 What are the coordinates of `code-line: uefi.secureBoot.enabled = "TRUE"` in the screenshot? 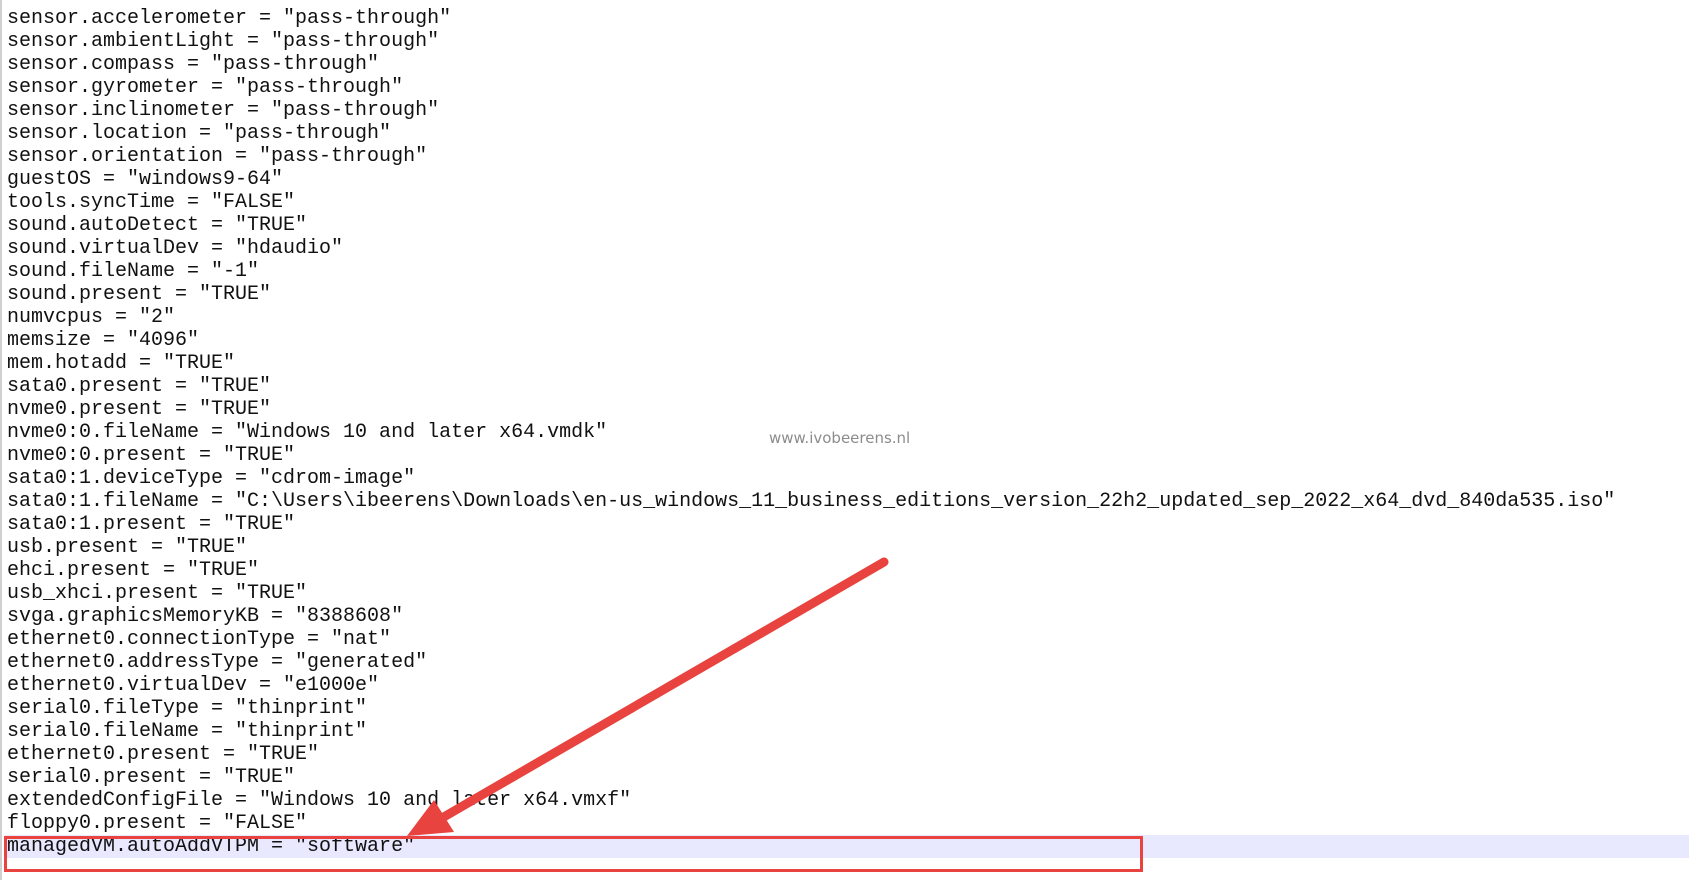 It's located at (847, 3).